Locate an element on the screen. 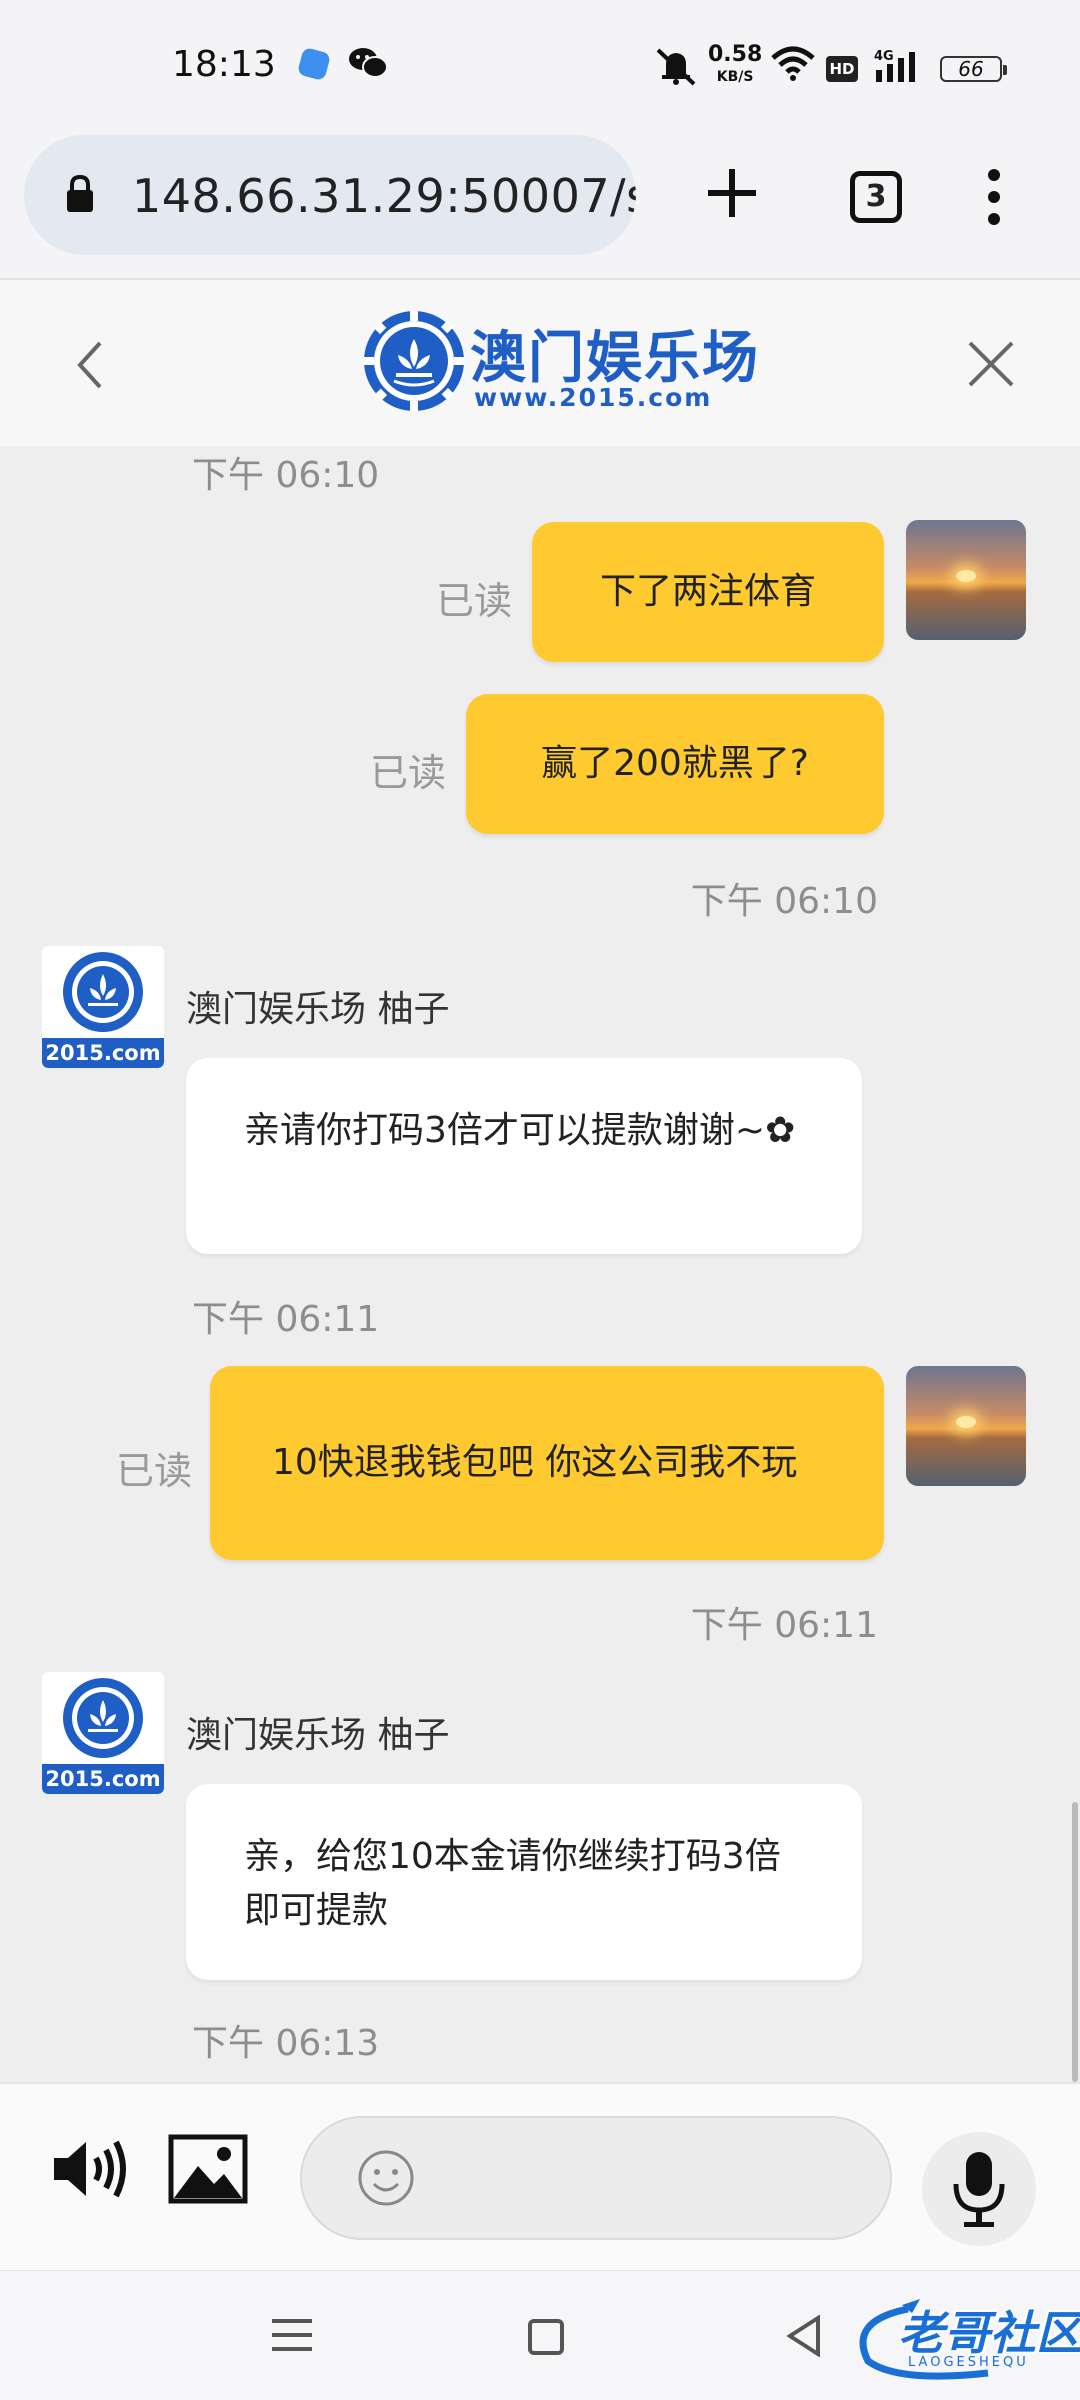  url-text: 148.66.31.29:50007/sc is located at coordinates (384, 196).